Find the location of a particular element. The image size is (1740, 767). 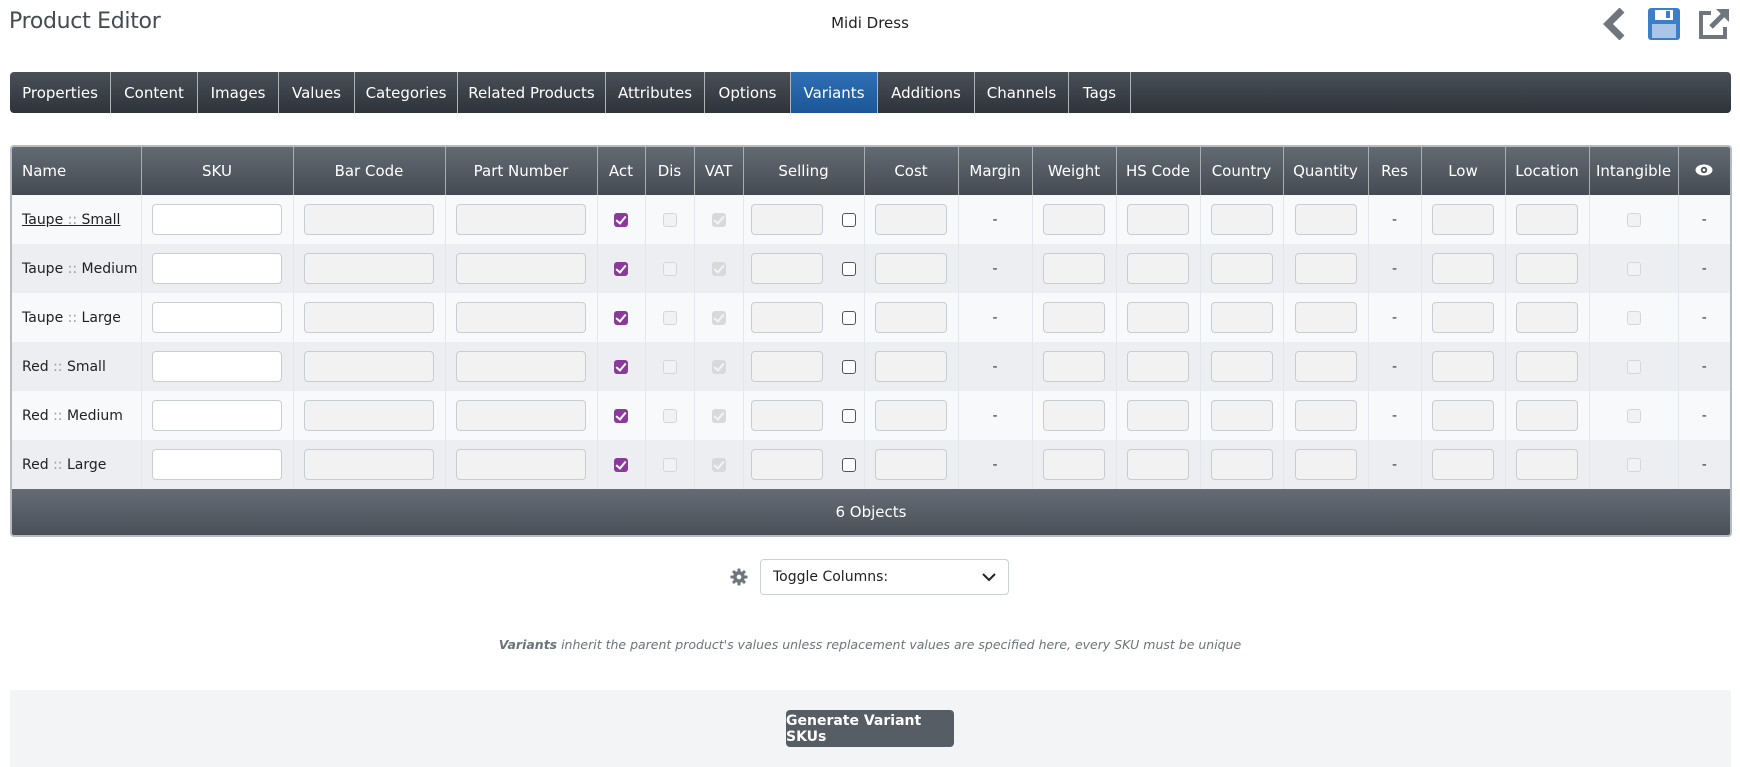

variant-name: Taupe :: Large is located at coordinates (77, 317).